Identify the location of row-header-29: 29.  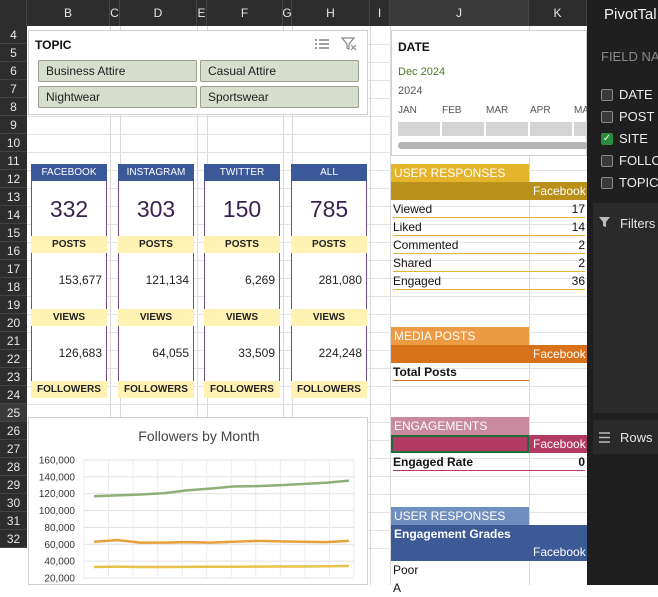
(13, 485).